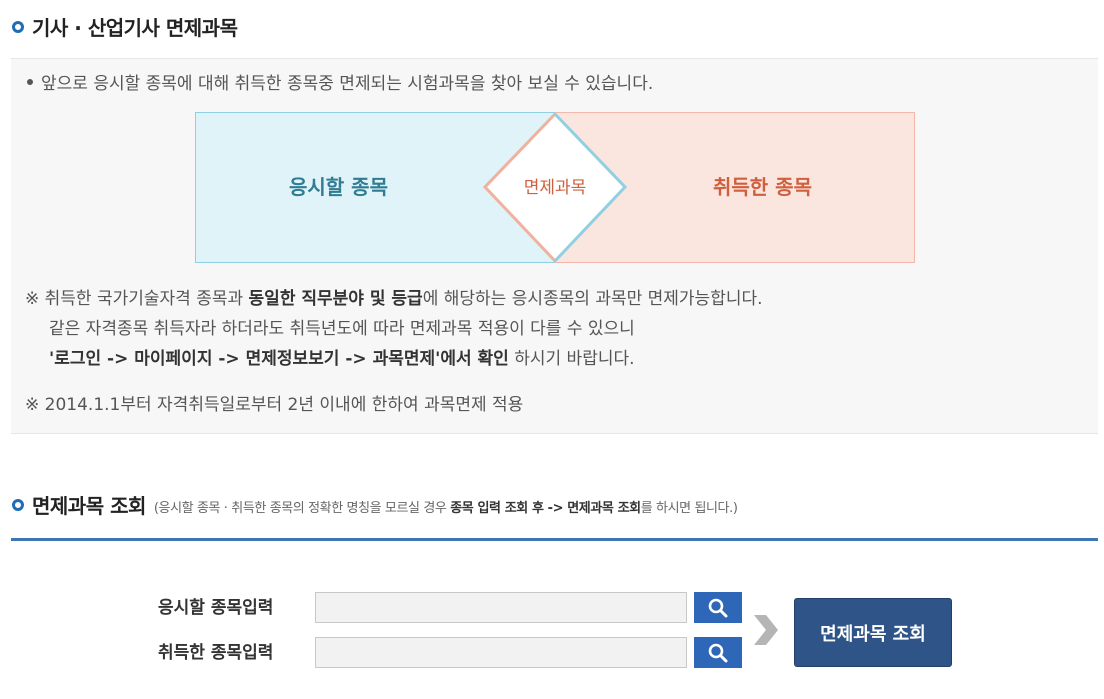 This screenshot has width=1104, height=699. What do you see at coordinates (766, 630) in the screenshot?
I see `chevron-right-icon` at bounding box center [766, 630].